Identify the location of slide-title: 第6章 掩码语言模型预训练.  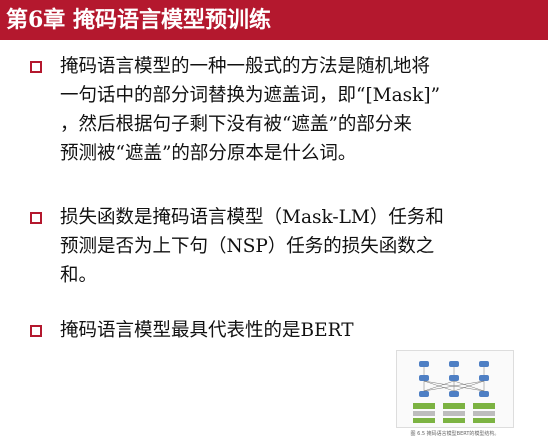
(274, 20).